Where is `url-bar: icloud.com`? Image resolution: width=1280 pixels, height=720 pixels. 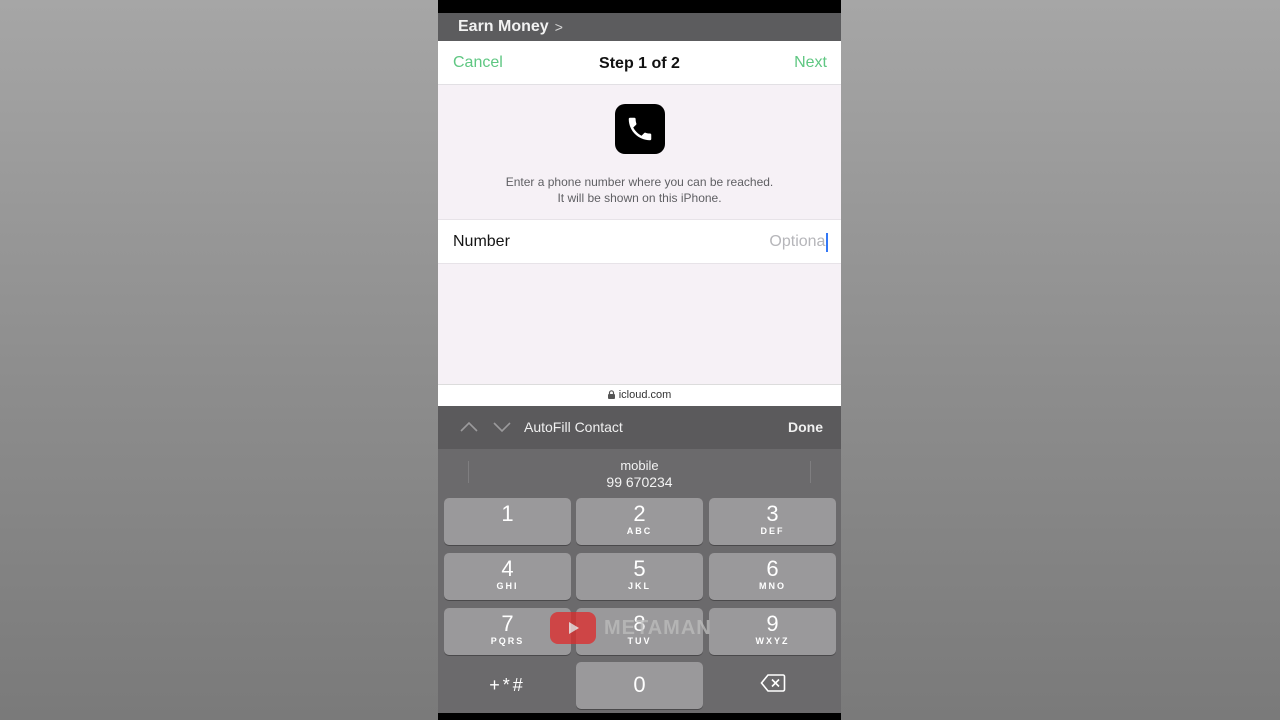 url-bar: icloud.com is located at coordinates (639, 395).